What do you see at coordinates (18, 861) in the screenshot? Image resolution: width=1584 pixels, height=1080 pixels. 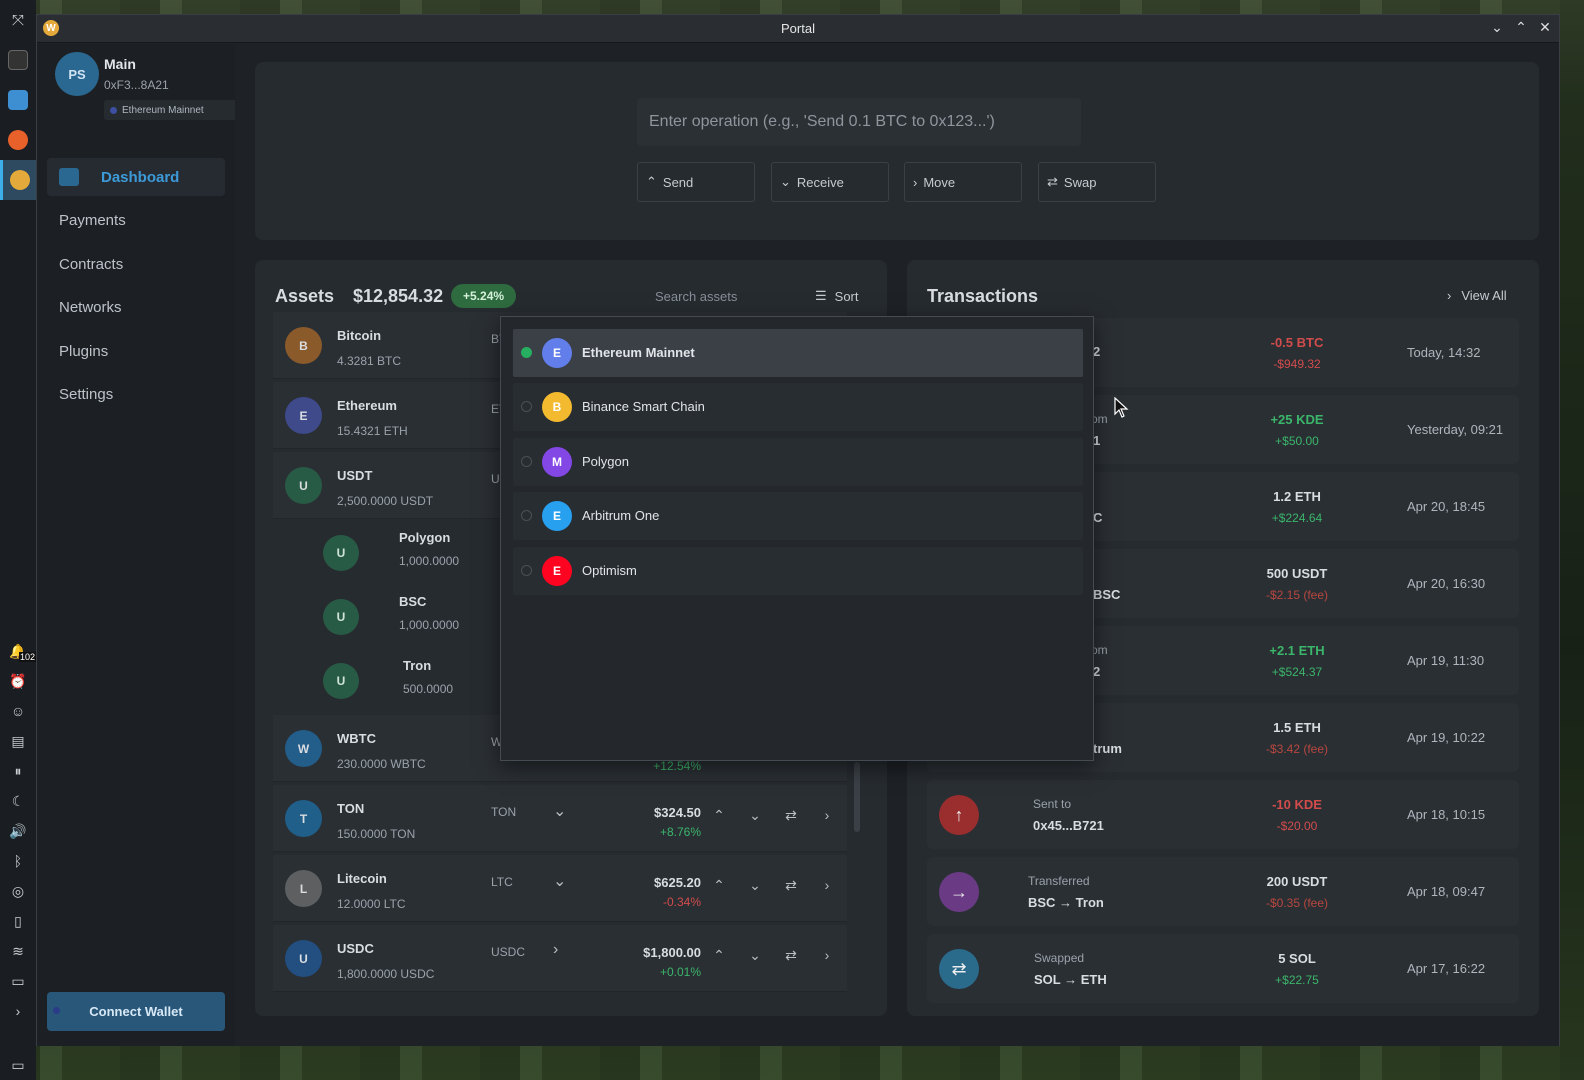 I see `bluetooth-icon: ᛒ` at bounding box center [18, 861].